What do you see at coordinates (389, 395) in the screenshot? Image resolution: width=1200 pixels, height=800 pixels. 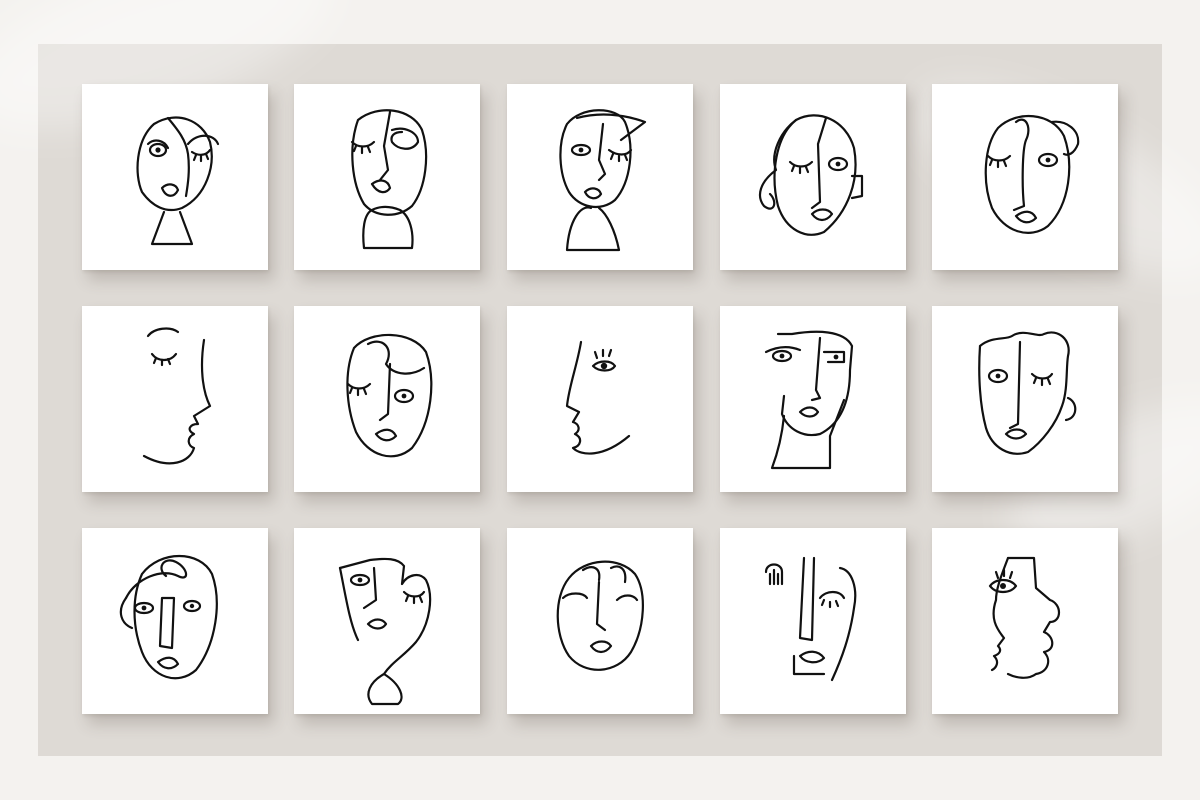 I see `face-line-art-curl-hair-icon` at bounding box center [389, 395].